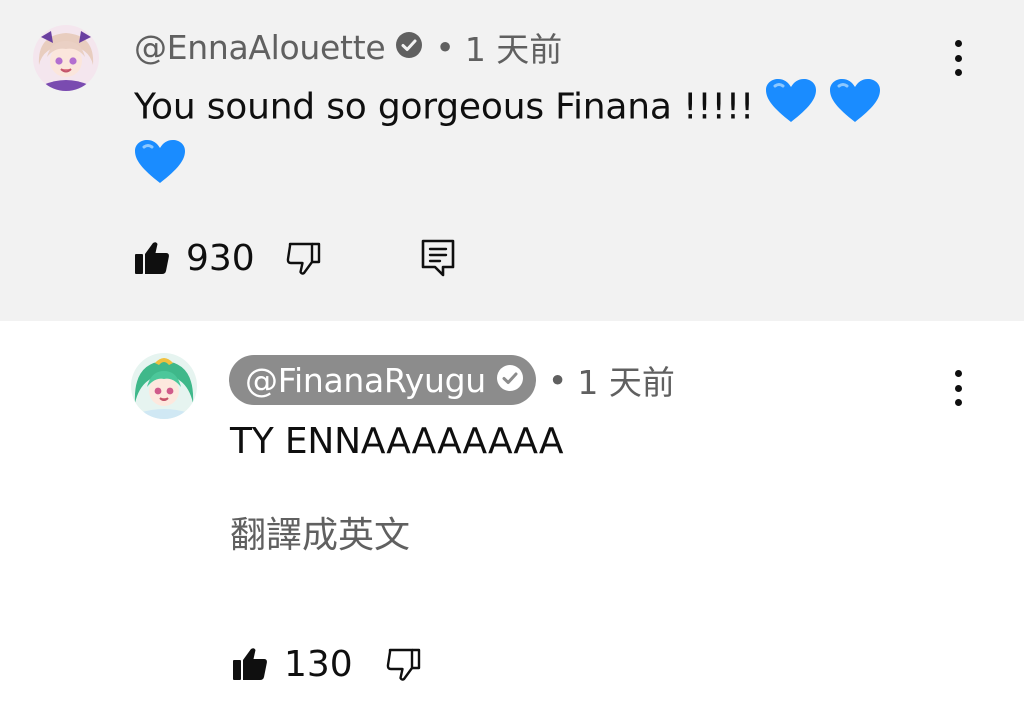 The width and height of the screenshot is (1024, 727). What do you see at coordinates (365, 380) in the screenshot?
I see `author-handle: @FinanaRyugu` at bounding box center [365, 380].